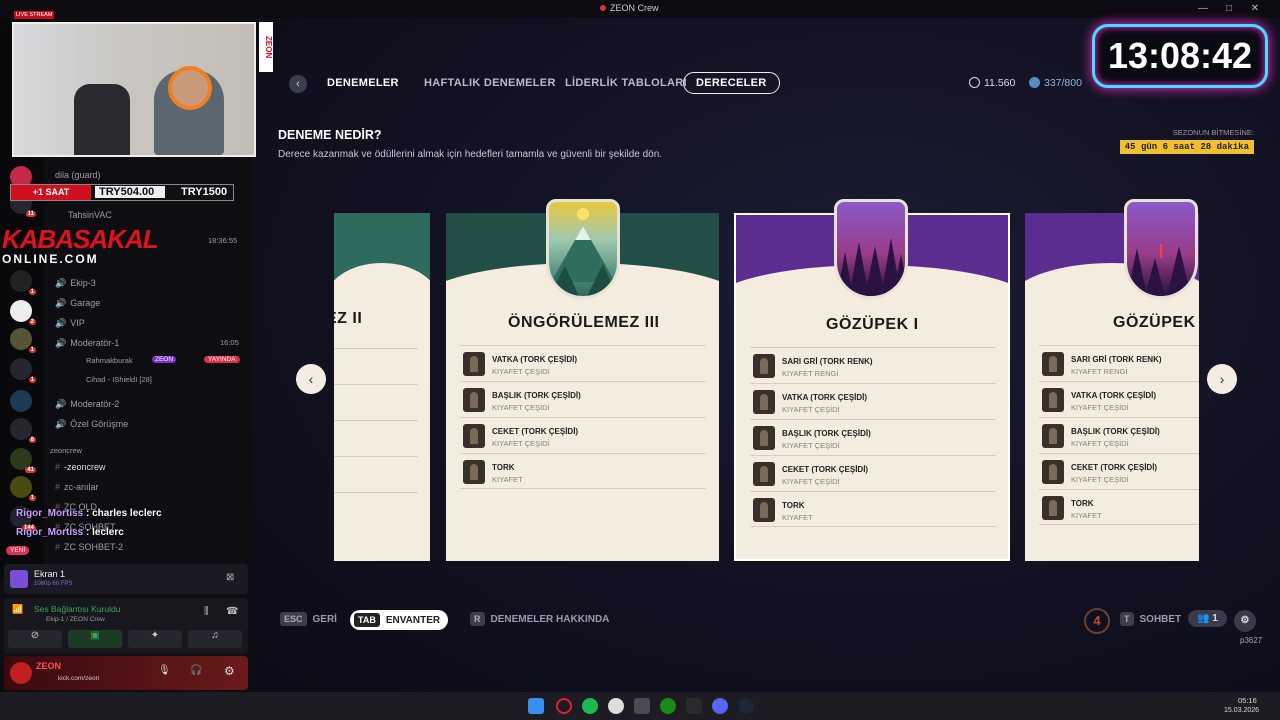  I want to click on clock-date: 15.03.2026, so click(1242, 710).